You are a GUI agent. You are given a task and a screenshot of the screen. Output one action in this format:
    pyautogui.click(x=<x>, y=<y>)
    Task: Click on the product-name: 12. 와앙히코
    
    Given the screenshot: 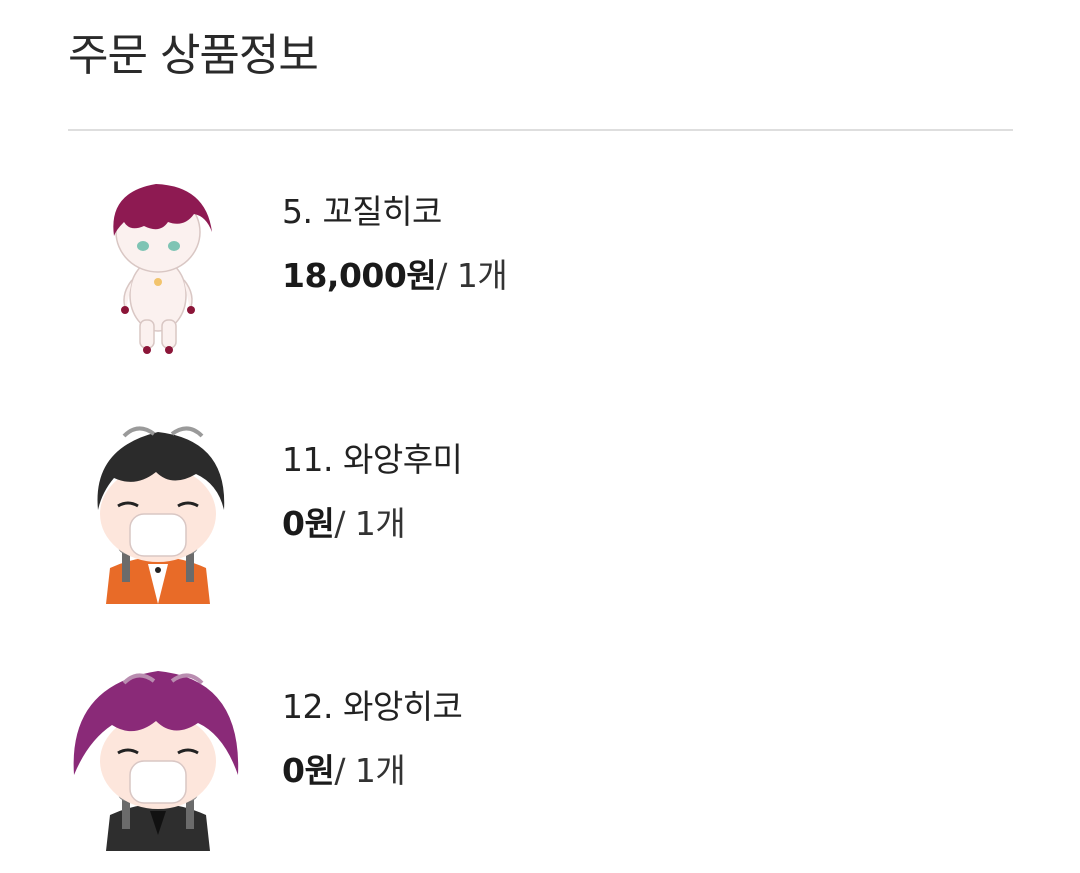 What is the action you would take?
    pyautogui.click(x=372, y=707)
    